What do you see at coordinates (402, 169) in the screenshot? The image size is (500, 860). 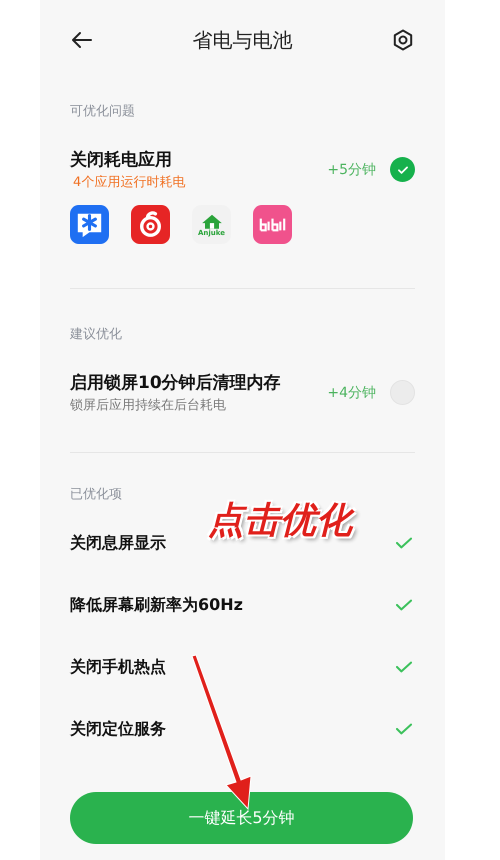 I see `checkbox` at bounding box center [402, 169].